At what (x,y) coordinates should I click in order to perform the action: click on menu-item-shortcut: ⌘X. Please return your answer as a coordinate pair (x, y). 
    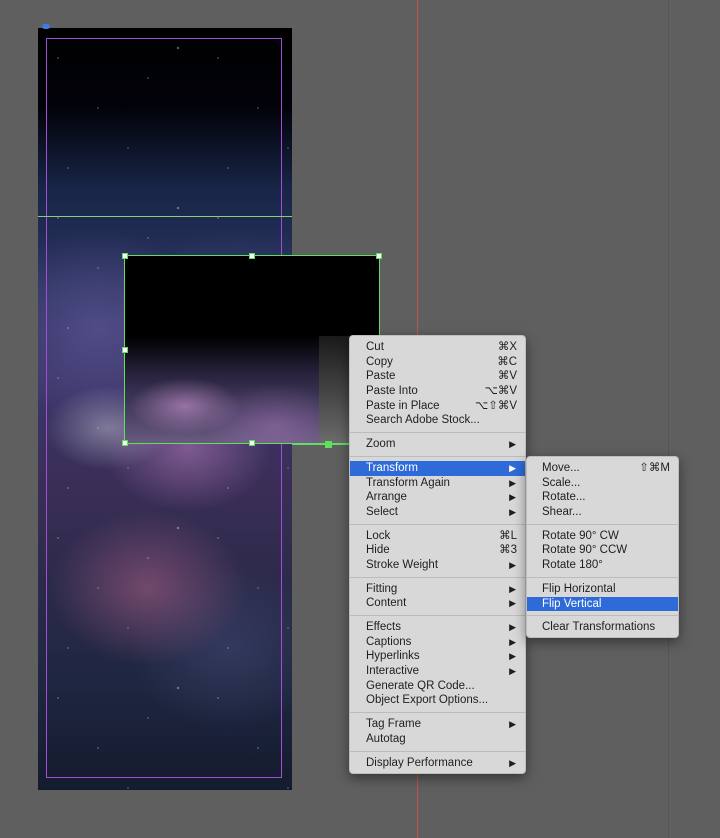
    Looking at the image, I should click on (507, 347).